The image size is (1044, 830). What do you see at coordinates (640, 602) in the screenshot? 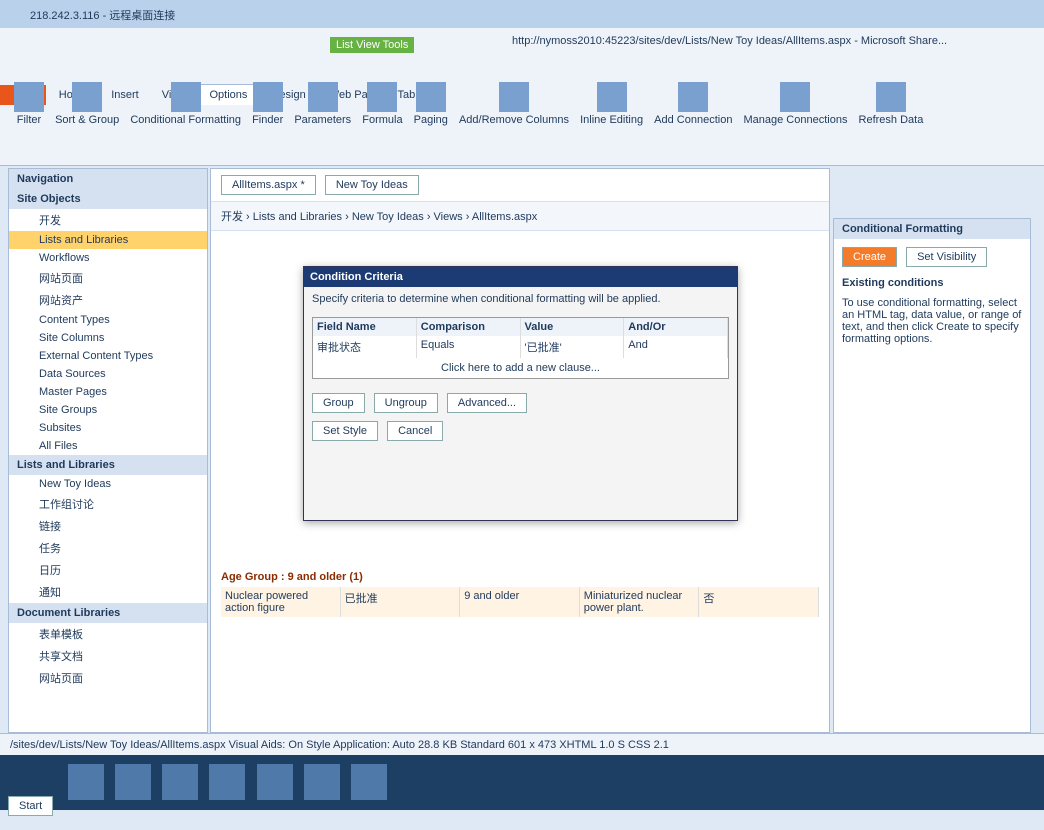
I see `cell-desc: Miniaturized nuclear power plant.` at bounding box center [640, 602].